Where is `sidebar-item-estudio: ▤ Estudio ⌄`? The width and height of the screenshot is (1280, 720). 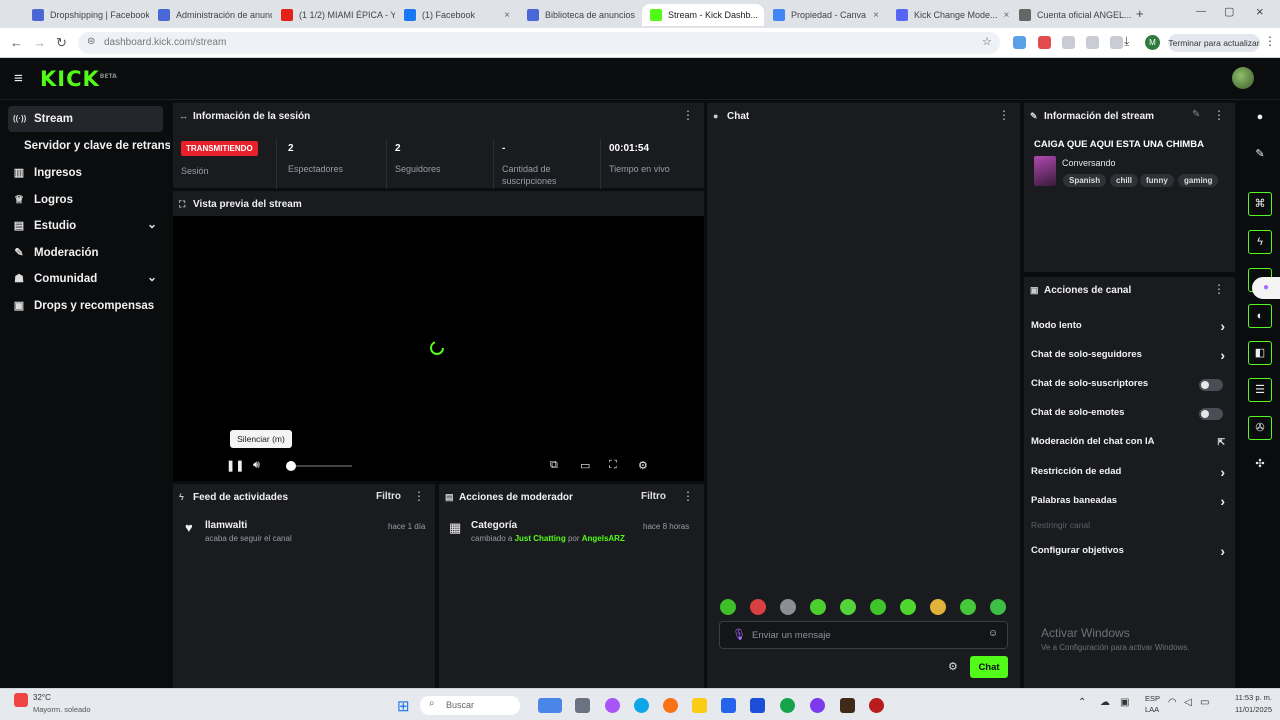 sidebar-item-estudio: ▤ Estudio ⌄ is located at coordinates (85, 226).